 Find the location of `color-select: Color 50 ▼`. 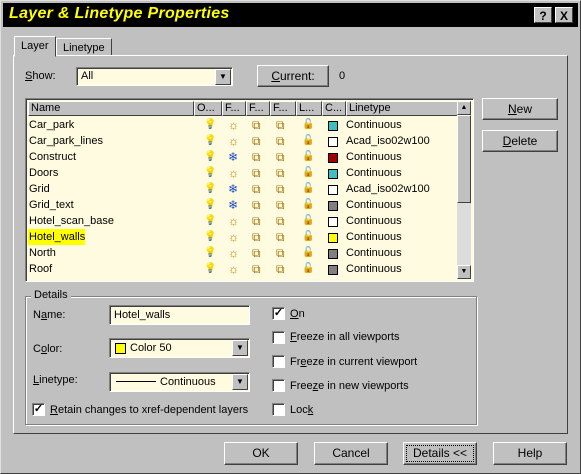

color-select: Color 50 ▼ is located at coordinates (179, 348).